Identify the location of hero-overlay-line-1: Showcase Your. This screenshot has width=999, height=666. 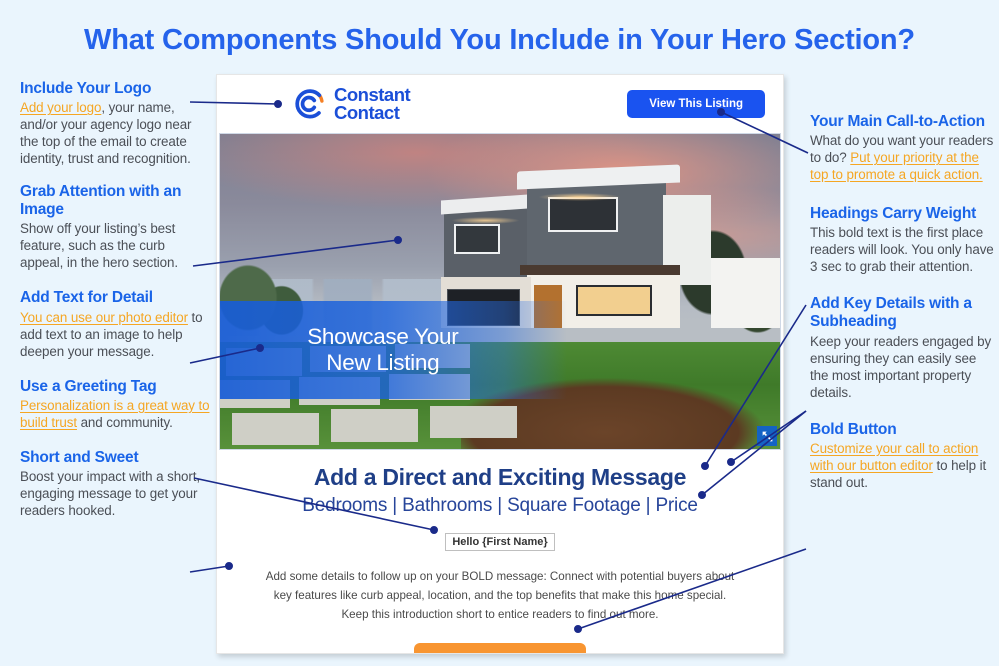
(383, 336).